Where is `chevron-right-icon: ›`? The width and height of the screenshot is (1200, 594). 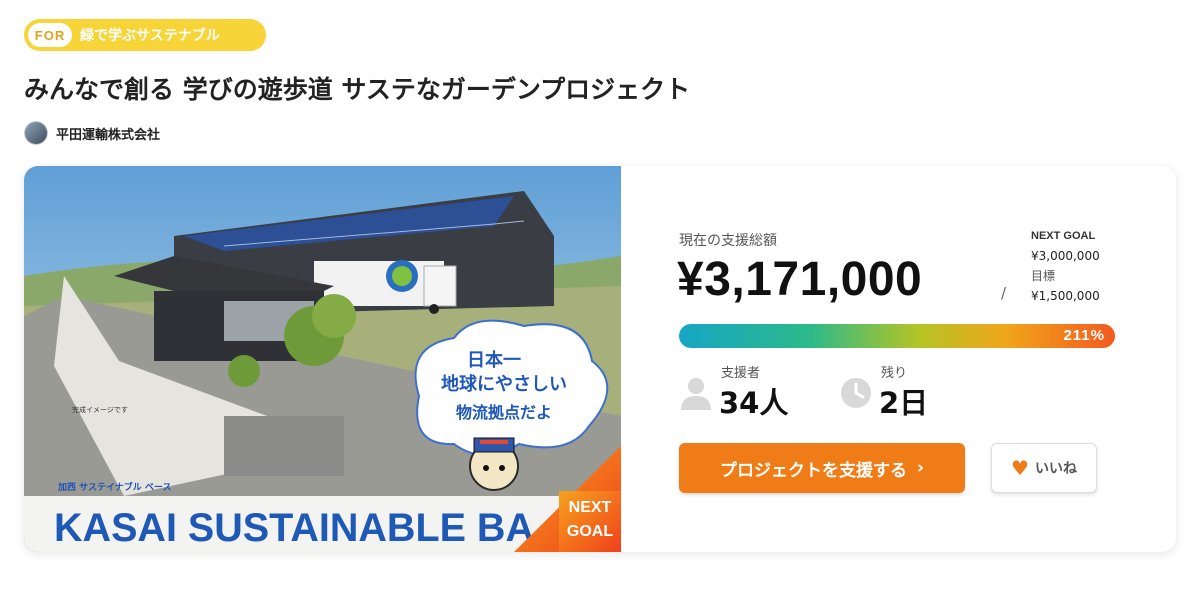
chevron-right-icon: › is located at coordinates (920, 468).